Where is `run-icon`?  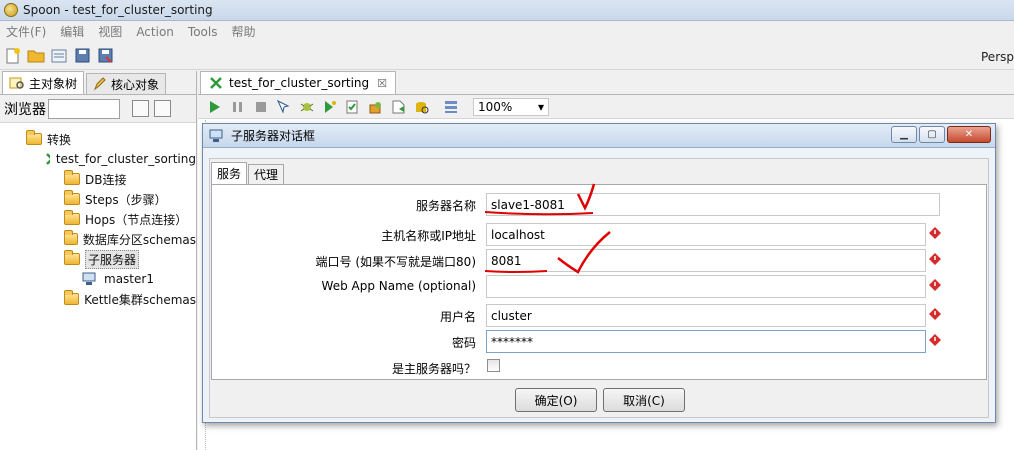 run-icon is located at coordinates (215, 107).